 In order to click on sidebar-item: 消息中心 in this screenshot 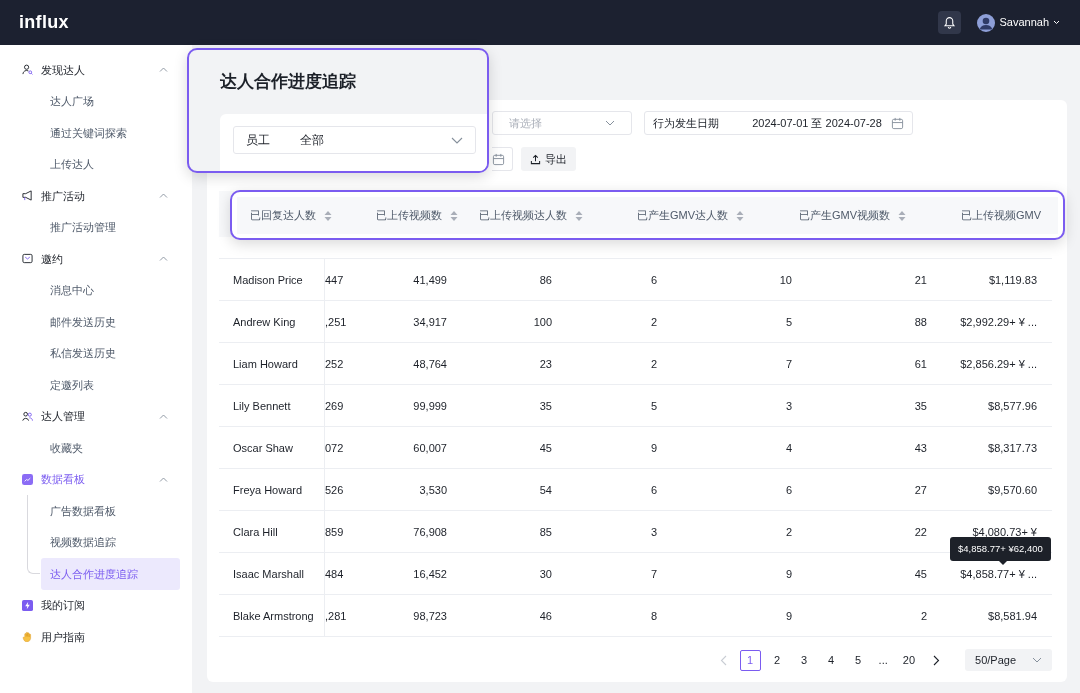, I will do `click(110, 290)`.